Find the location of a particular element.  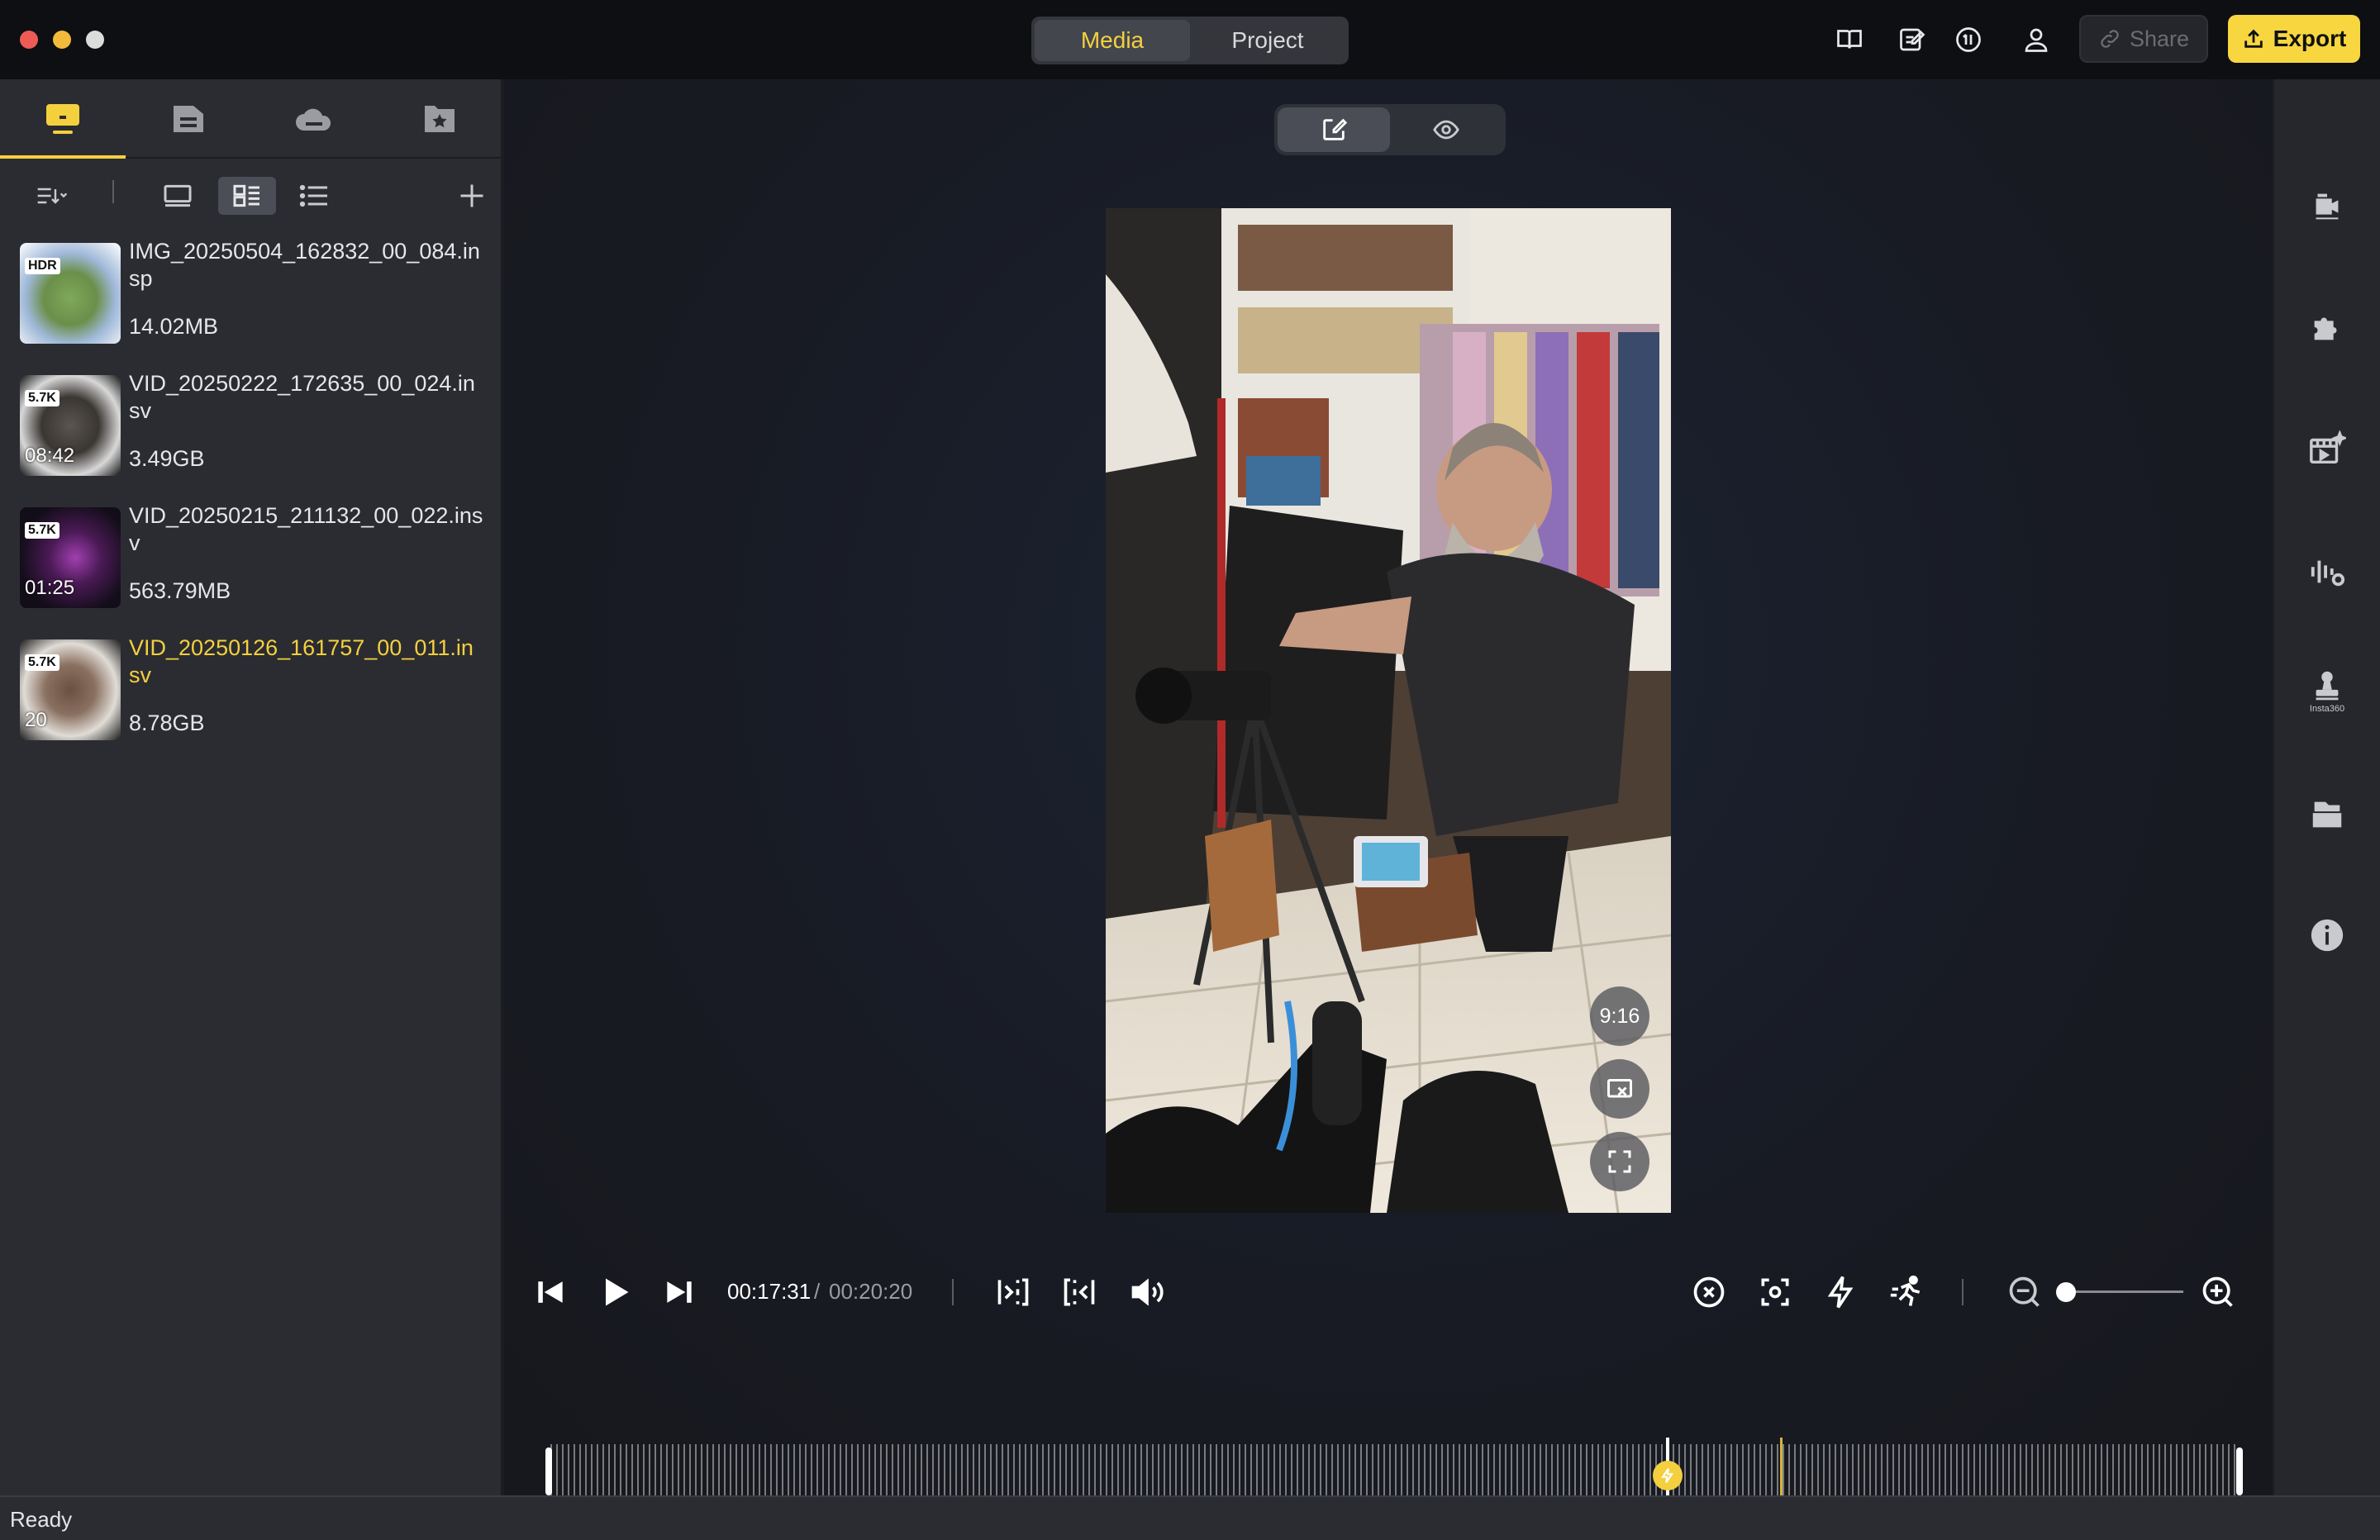

large-thumbnail-button is located at coordinates (177, 196).